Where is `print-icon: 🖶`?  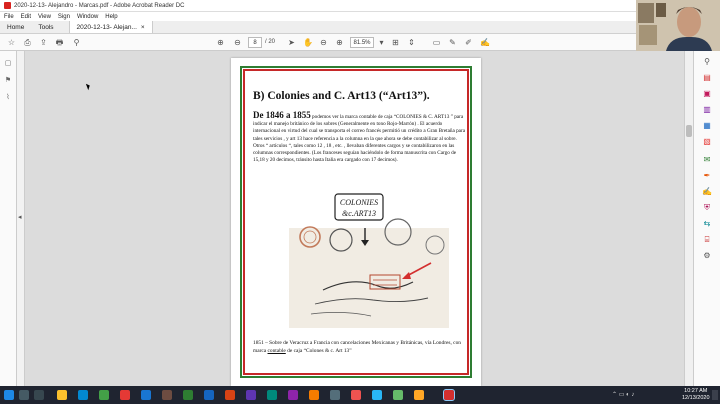 print-icon: 🖶 is located at coordinates (59, 42).